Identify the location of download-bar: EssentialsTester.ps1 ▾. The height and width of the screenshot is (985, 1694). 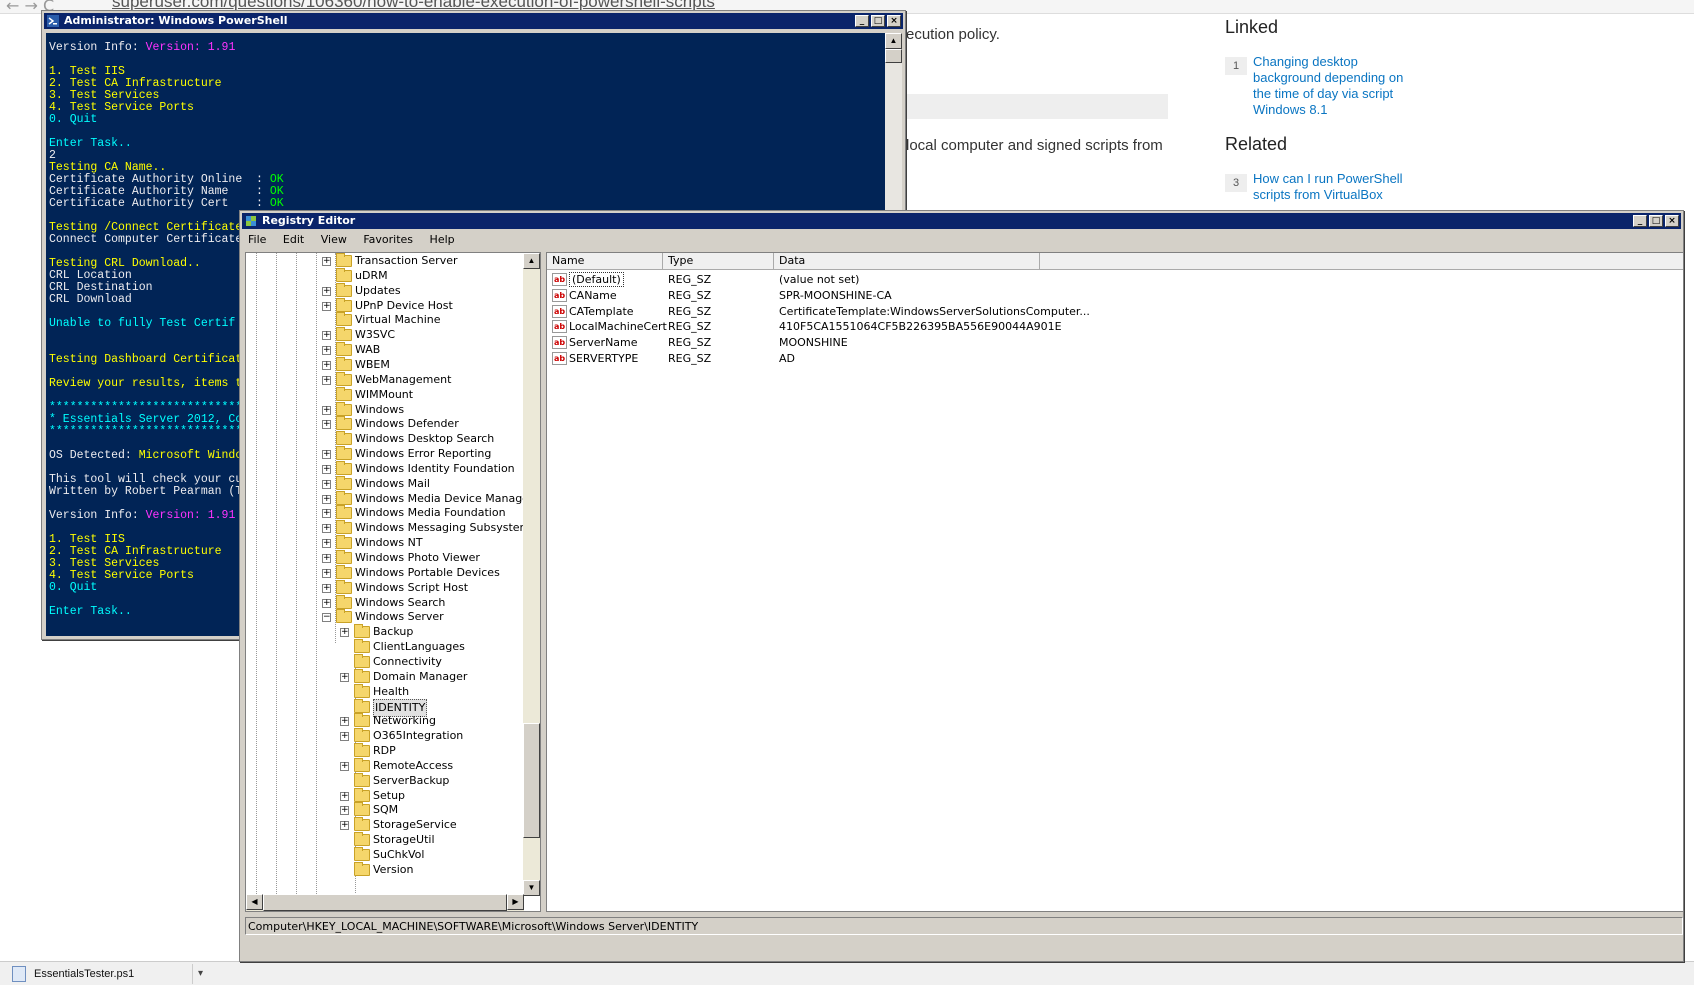
(847, 973).